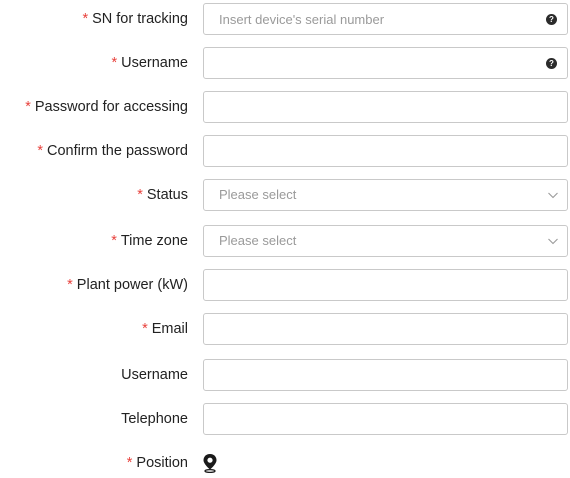  What do you see at coordinates (167, 195) in the screenshot?
I see `status-label-text: Status` at bounding box center [167, 195].